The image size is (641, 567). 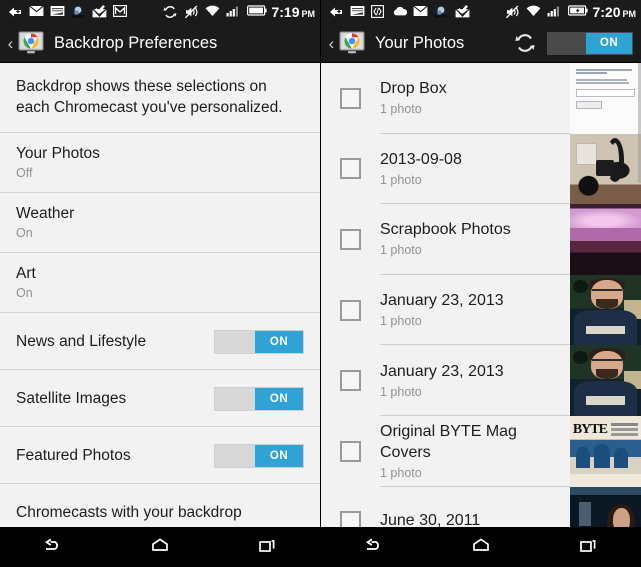 I want to click on left-action-bar: ‹ Backdrop Preferences, so click(x=160, y=43).